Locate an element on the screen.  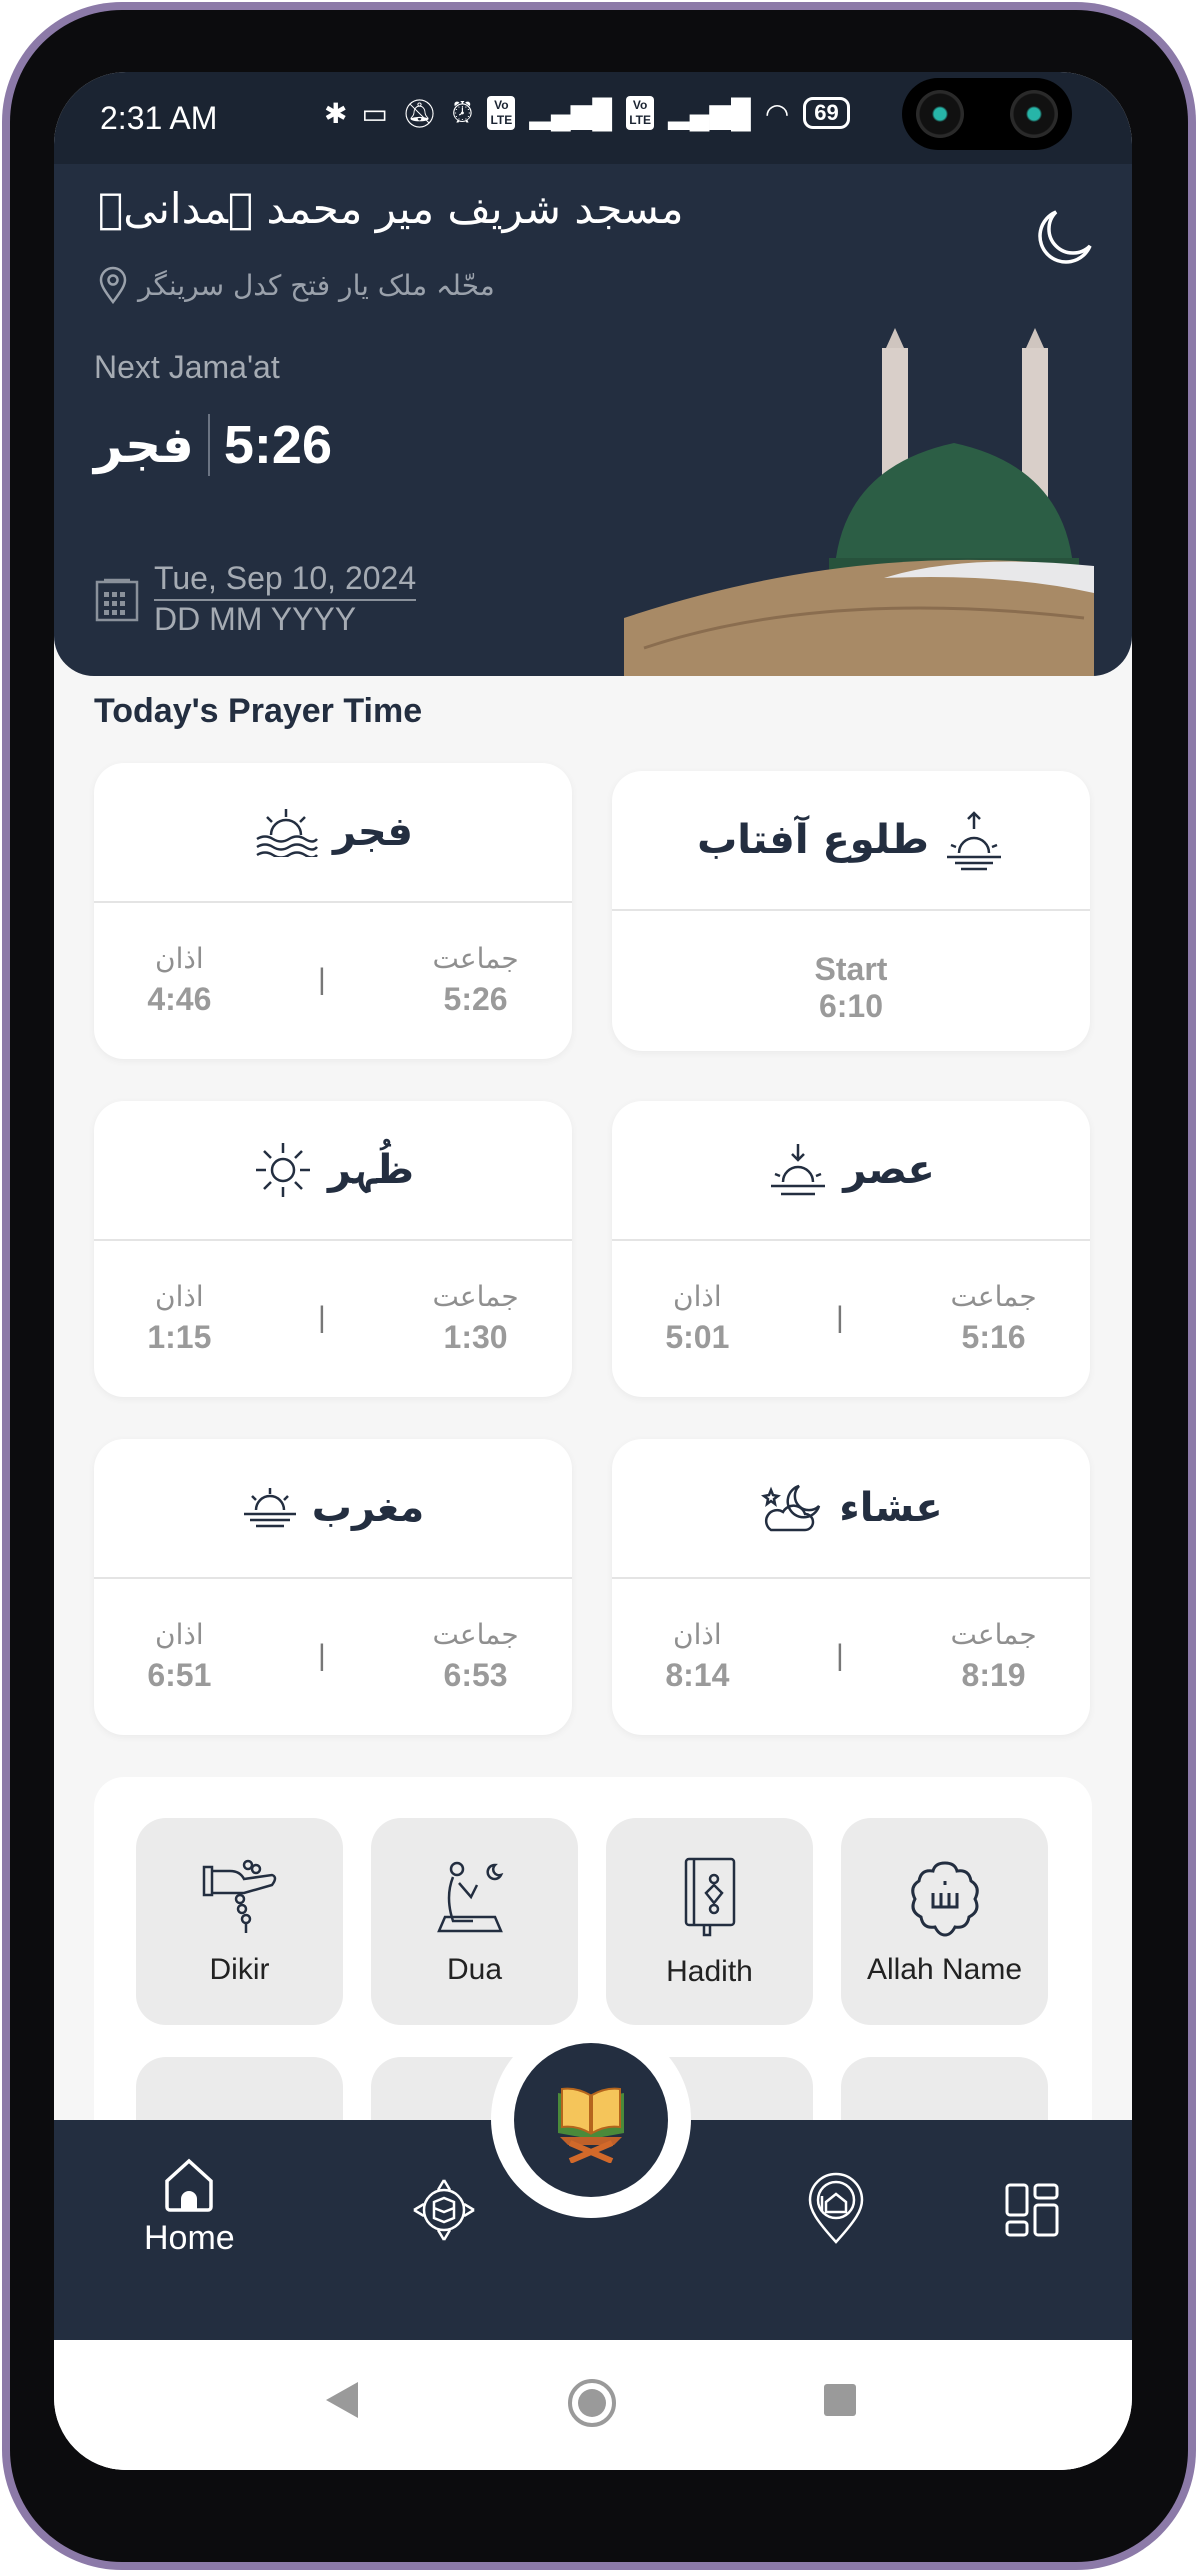
qibla-compass-icon is located at coordinates (444, 2210).